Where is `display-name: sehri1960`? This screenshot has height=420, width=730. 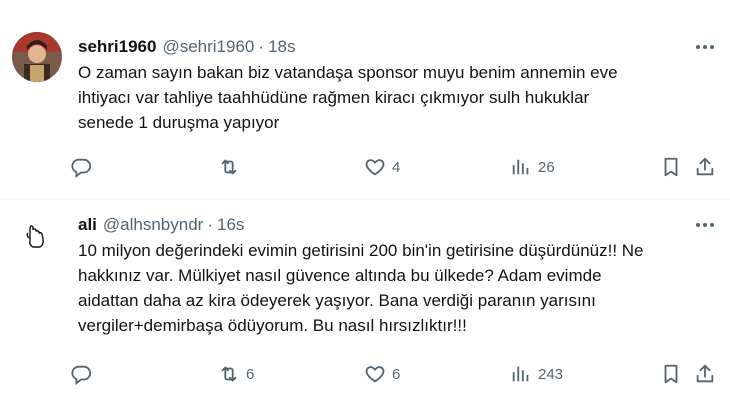
display-name: sehri1960 is located at coordinates (117, 47).